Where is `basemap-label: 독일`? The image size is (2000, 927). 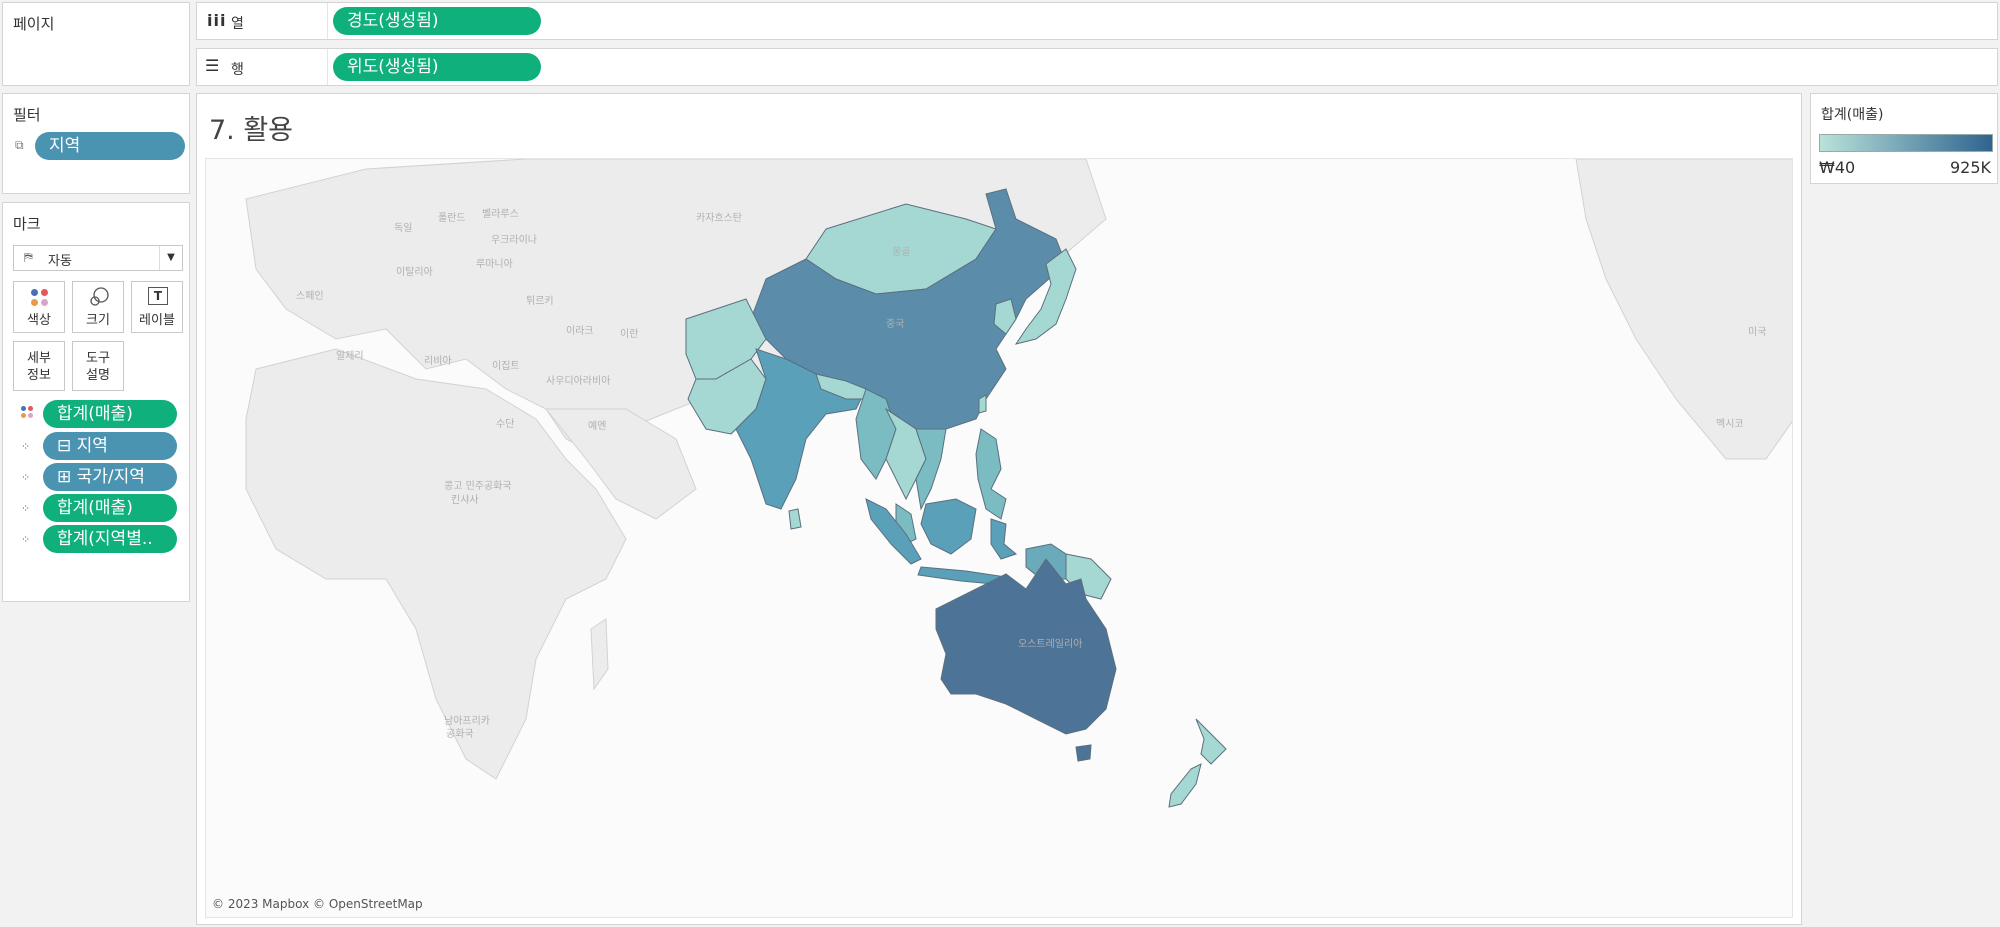
basemap-label: 독일 is located at coordinates (403, 228).